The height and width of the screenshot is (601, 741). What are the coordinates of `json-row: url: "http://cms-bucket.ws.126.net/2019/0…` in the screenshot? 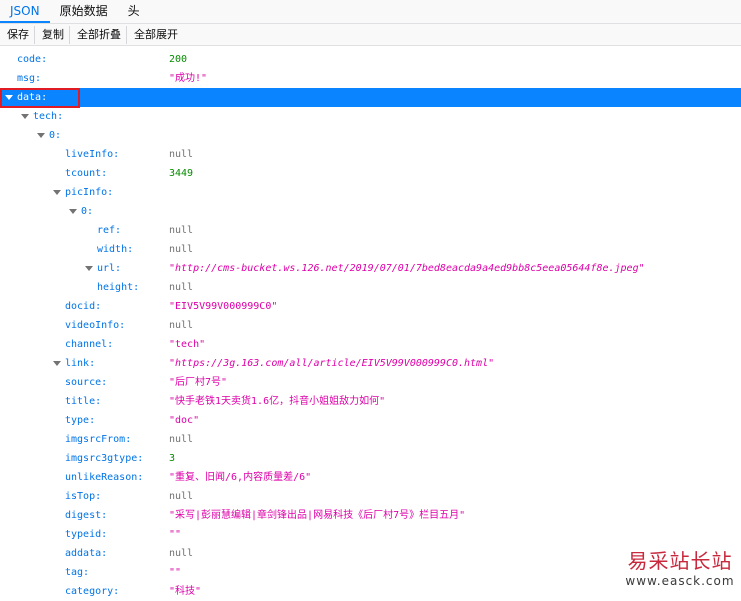 It's located at (370, 268).